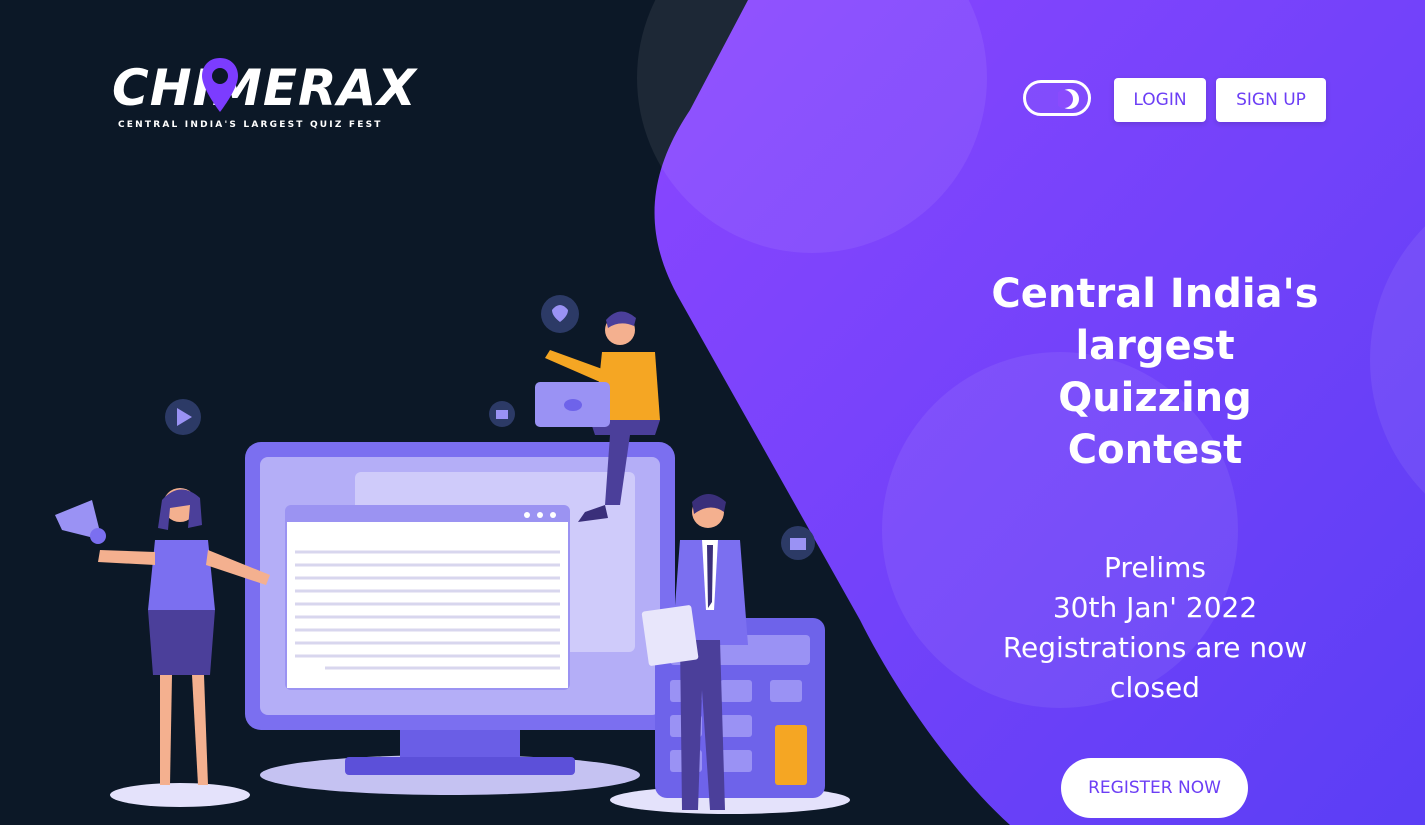 Image resolution: width=1425 pixels, height=825 pixels. I want to click on hero-title-line: largest Quizzing, so click(1155, 372).